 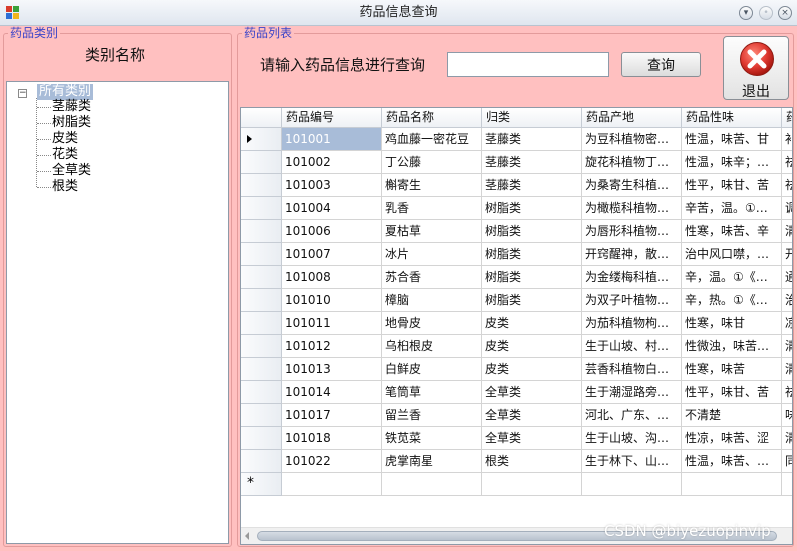 I want to click on table-cell: 性凉，味苦、涩, so click(x=732, y=438).